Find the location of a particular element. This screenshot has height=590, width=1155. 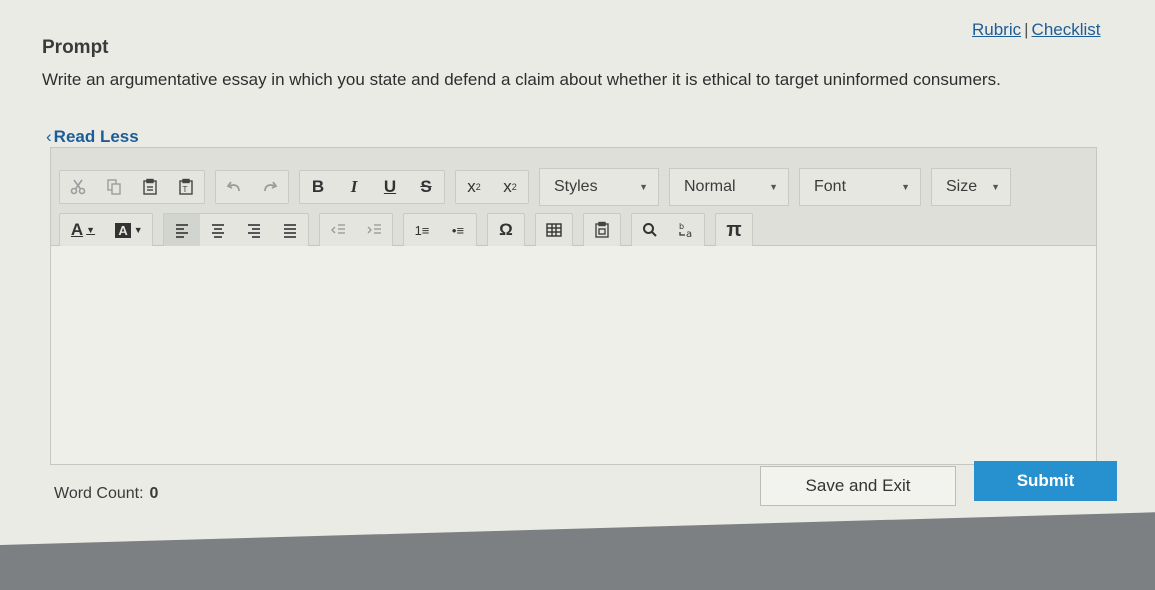

math-group: π is located at coordinates (734, 230).